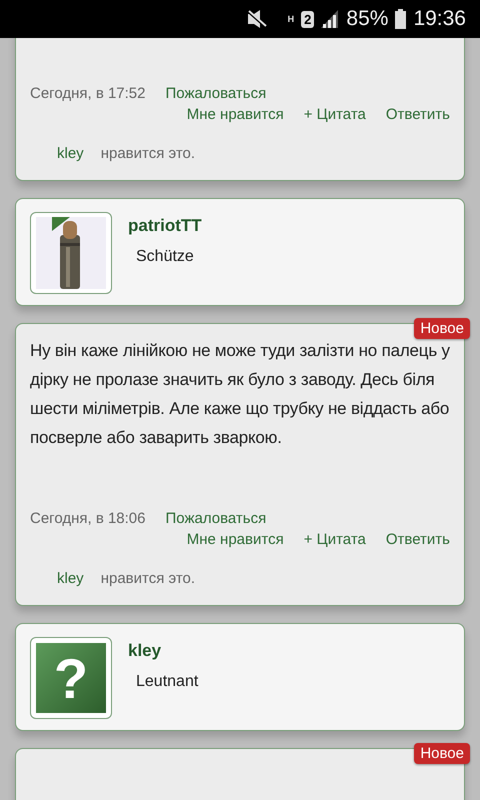 The height and width of the screenshot is (800, 480). I want to click on clock: 19:36, so click(439, 19).